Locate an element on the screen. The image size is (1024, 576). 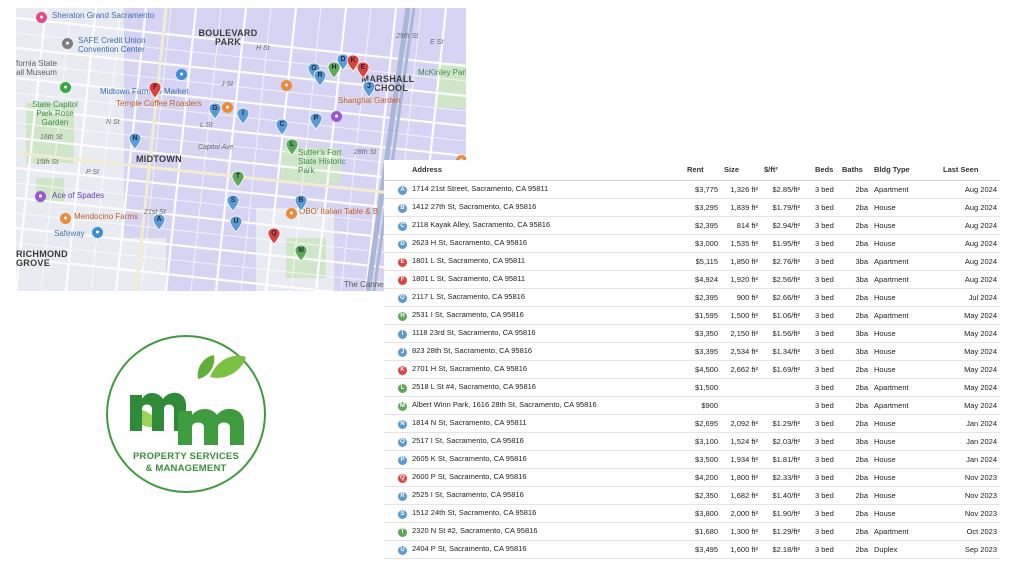
row-address: I 1118 23rd St, Sacramento, CA 95816 is located at coordinates (534, 333).